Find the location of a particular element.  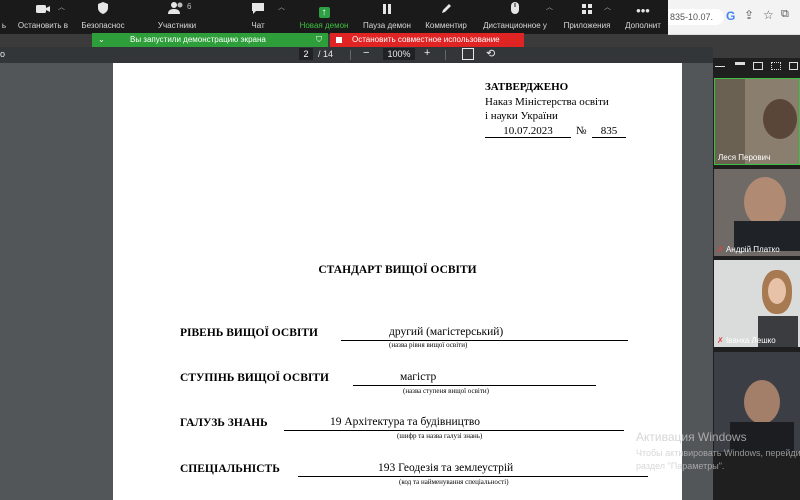

page-total: / 14 is located at coordinates (326, 54).